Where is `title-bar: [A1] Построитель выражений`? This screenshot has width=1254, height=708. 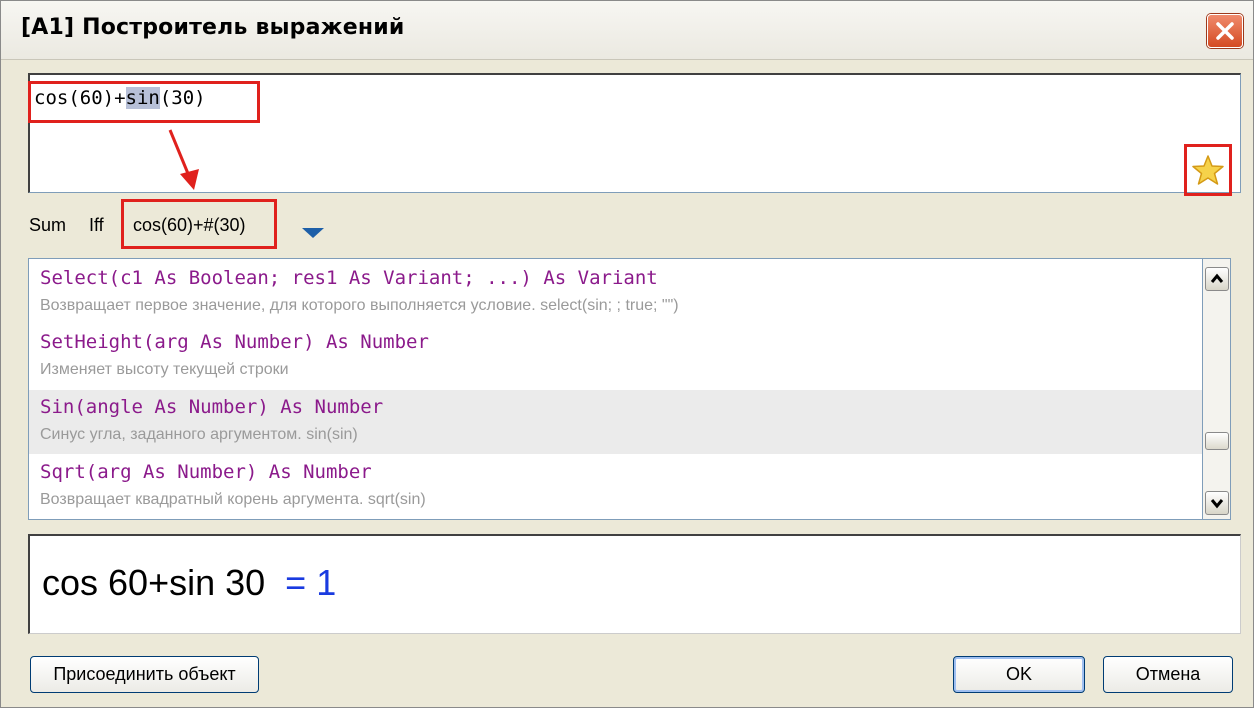 title-bar: [A1] Построитель выражений is located at coordinates (627, 30).